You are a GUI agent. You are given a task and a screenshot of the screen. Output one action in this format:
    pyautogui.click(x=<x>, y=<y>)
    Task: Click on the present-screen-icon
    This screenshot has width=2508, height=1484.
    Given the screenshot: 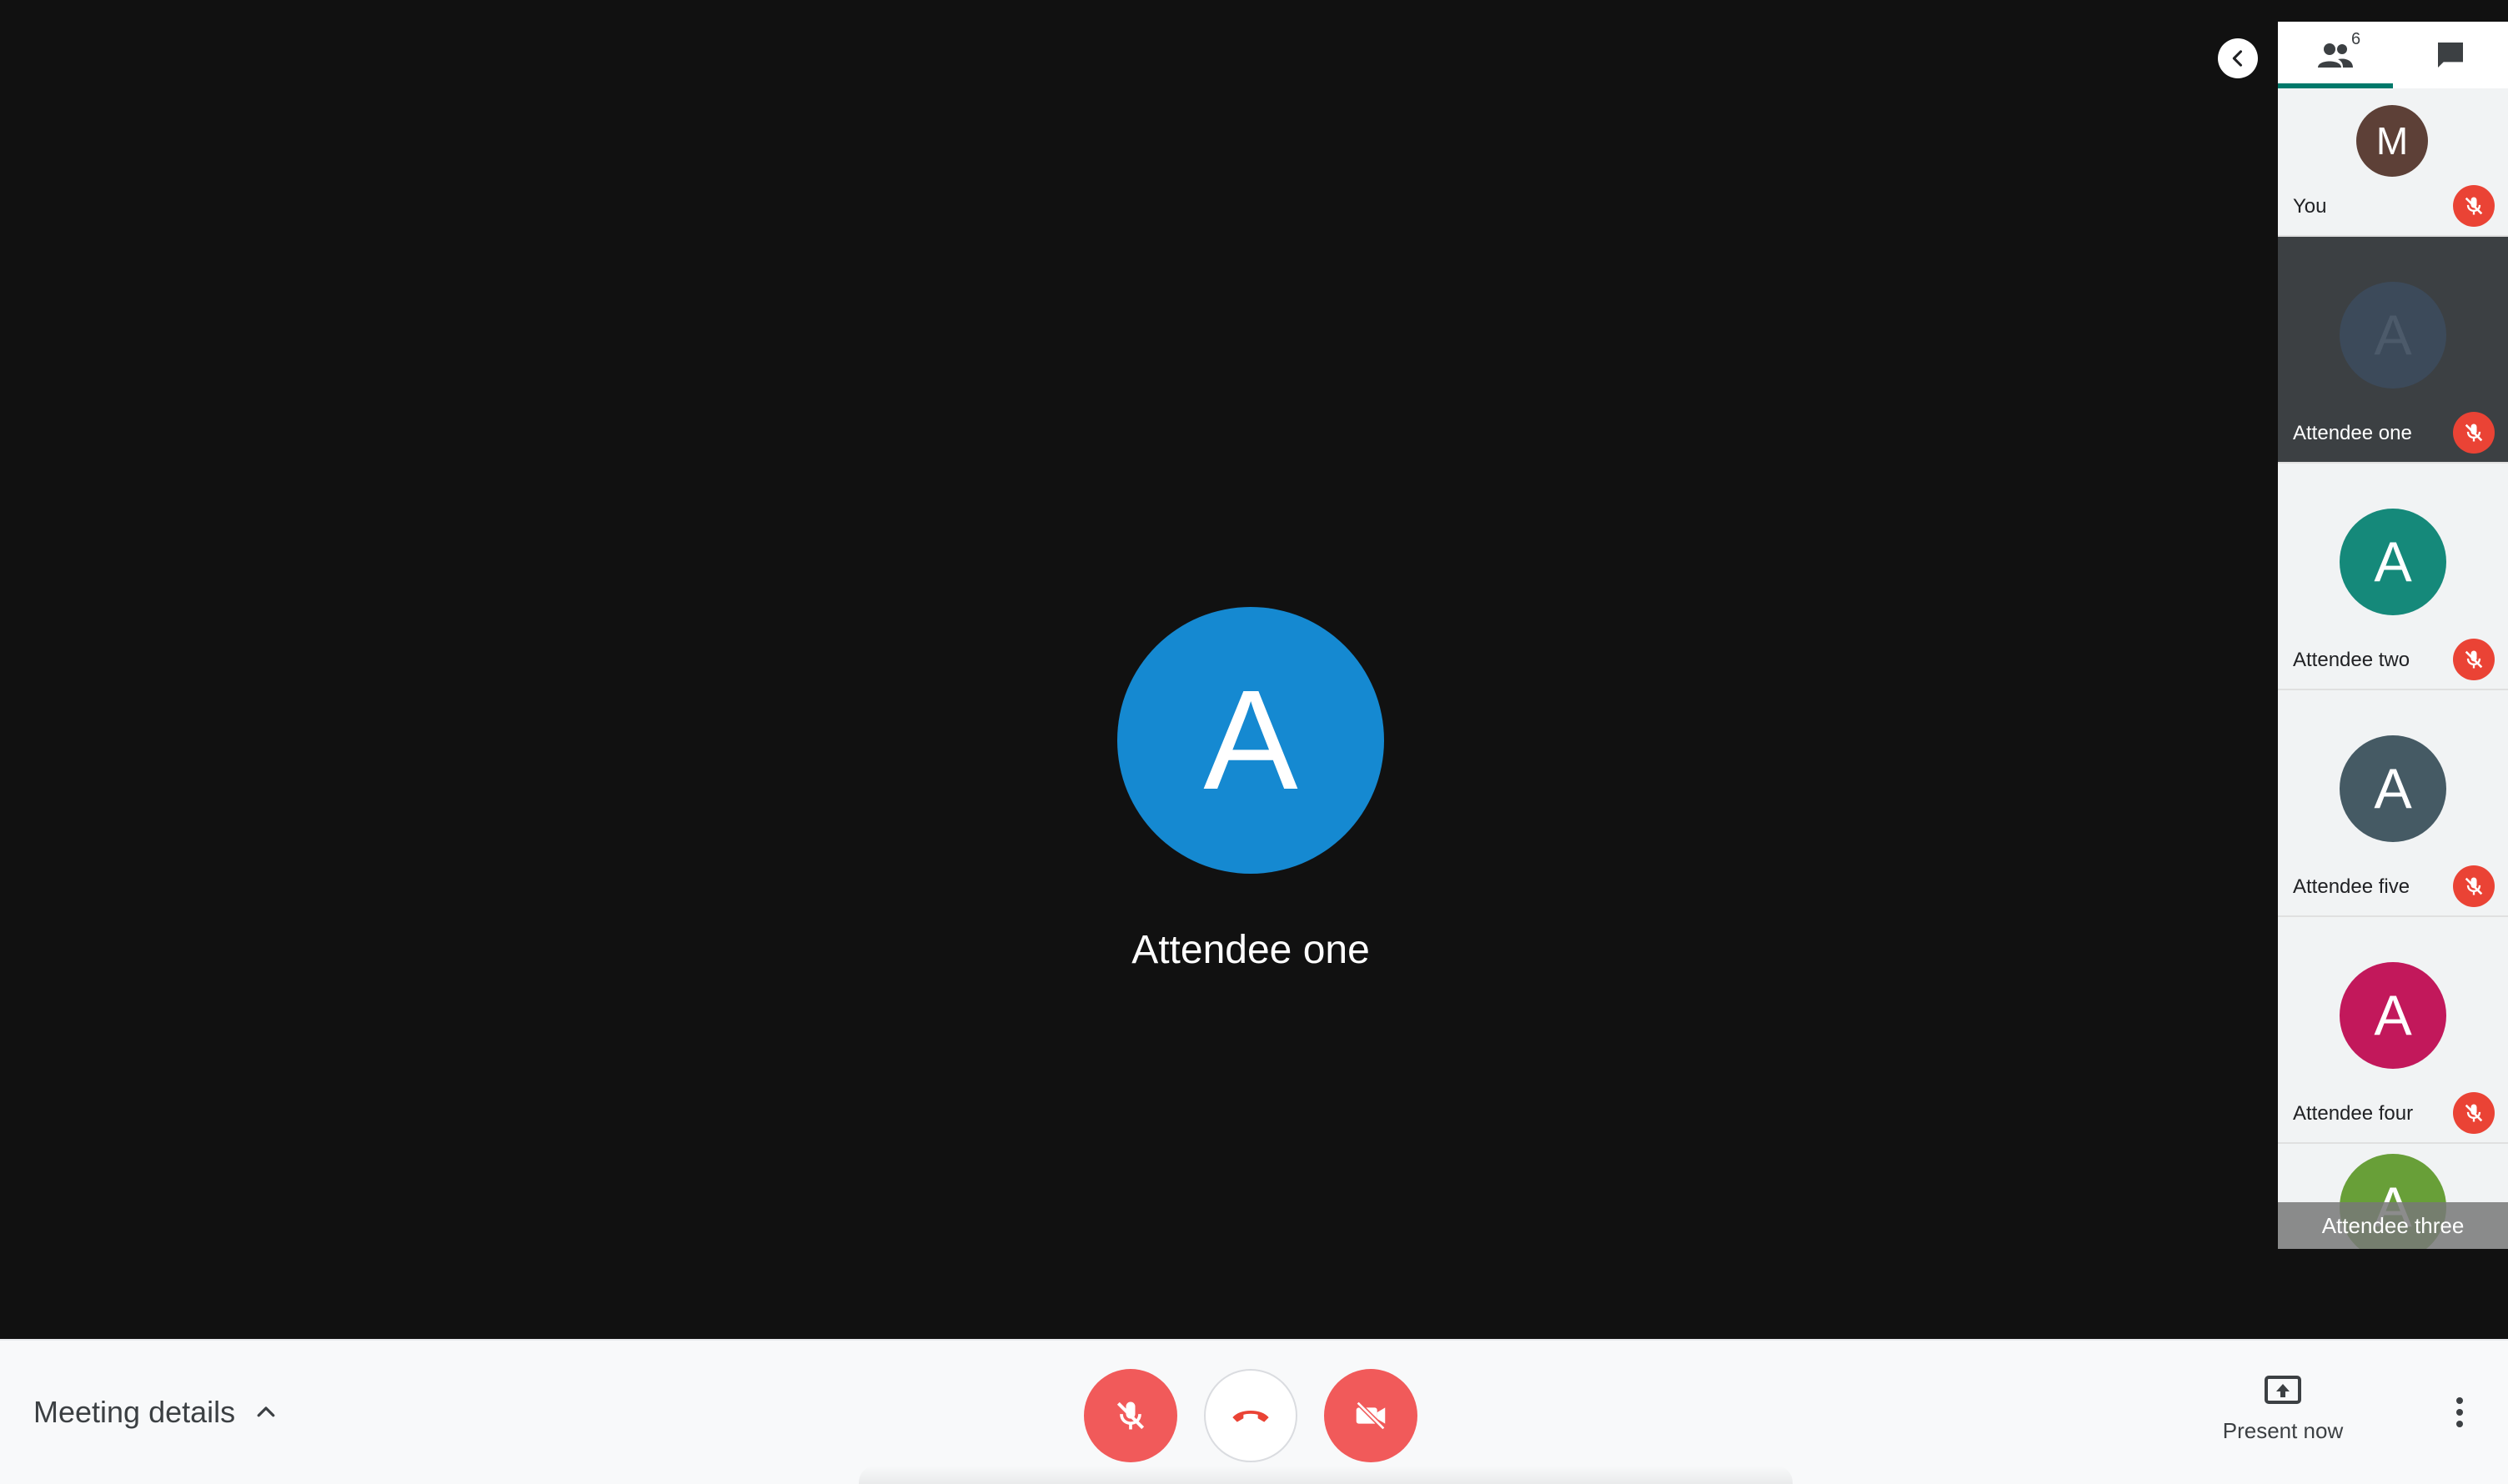 What is the action you would take?
    pyautogui.click(x=2283, y=1390)
    